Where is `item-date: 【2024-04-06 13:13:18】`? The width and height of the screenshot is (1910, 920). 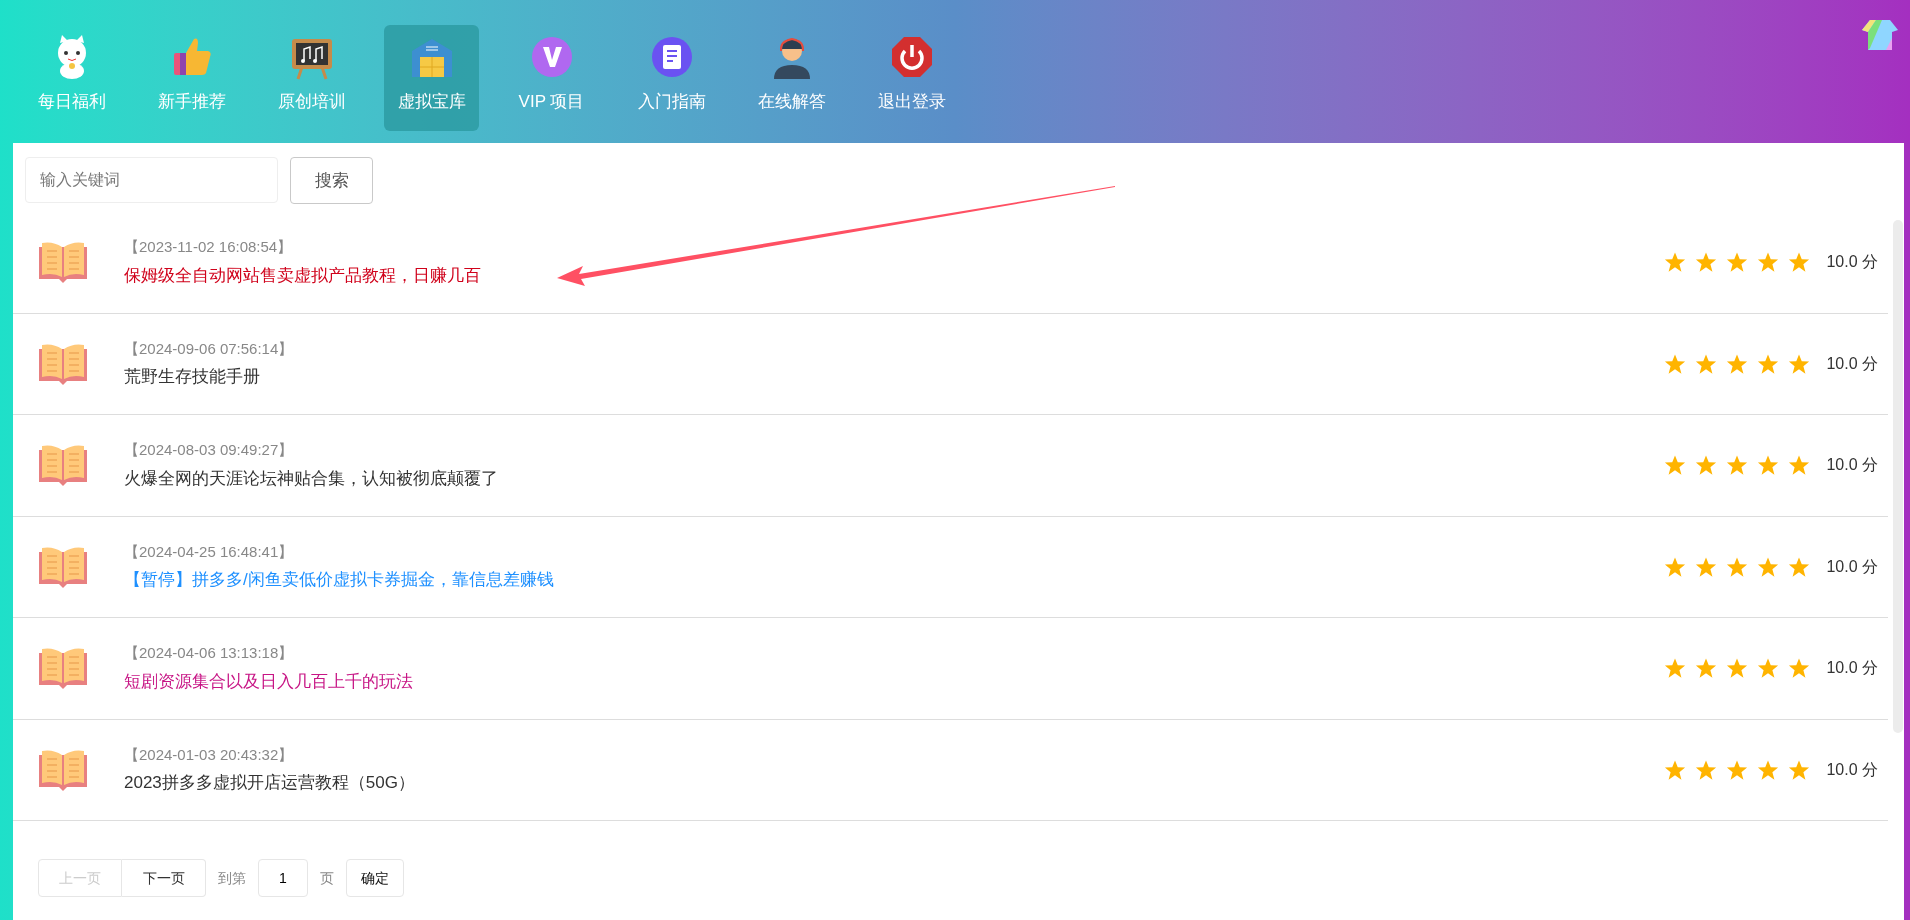
item-date: 【2024-04-06 13:13:18】 is located at coordinates (209, 653).